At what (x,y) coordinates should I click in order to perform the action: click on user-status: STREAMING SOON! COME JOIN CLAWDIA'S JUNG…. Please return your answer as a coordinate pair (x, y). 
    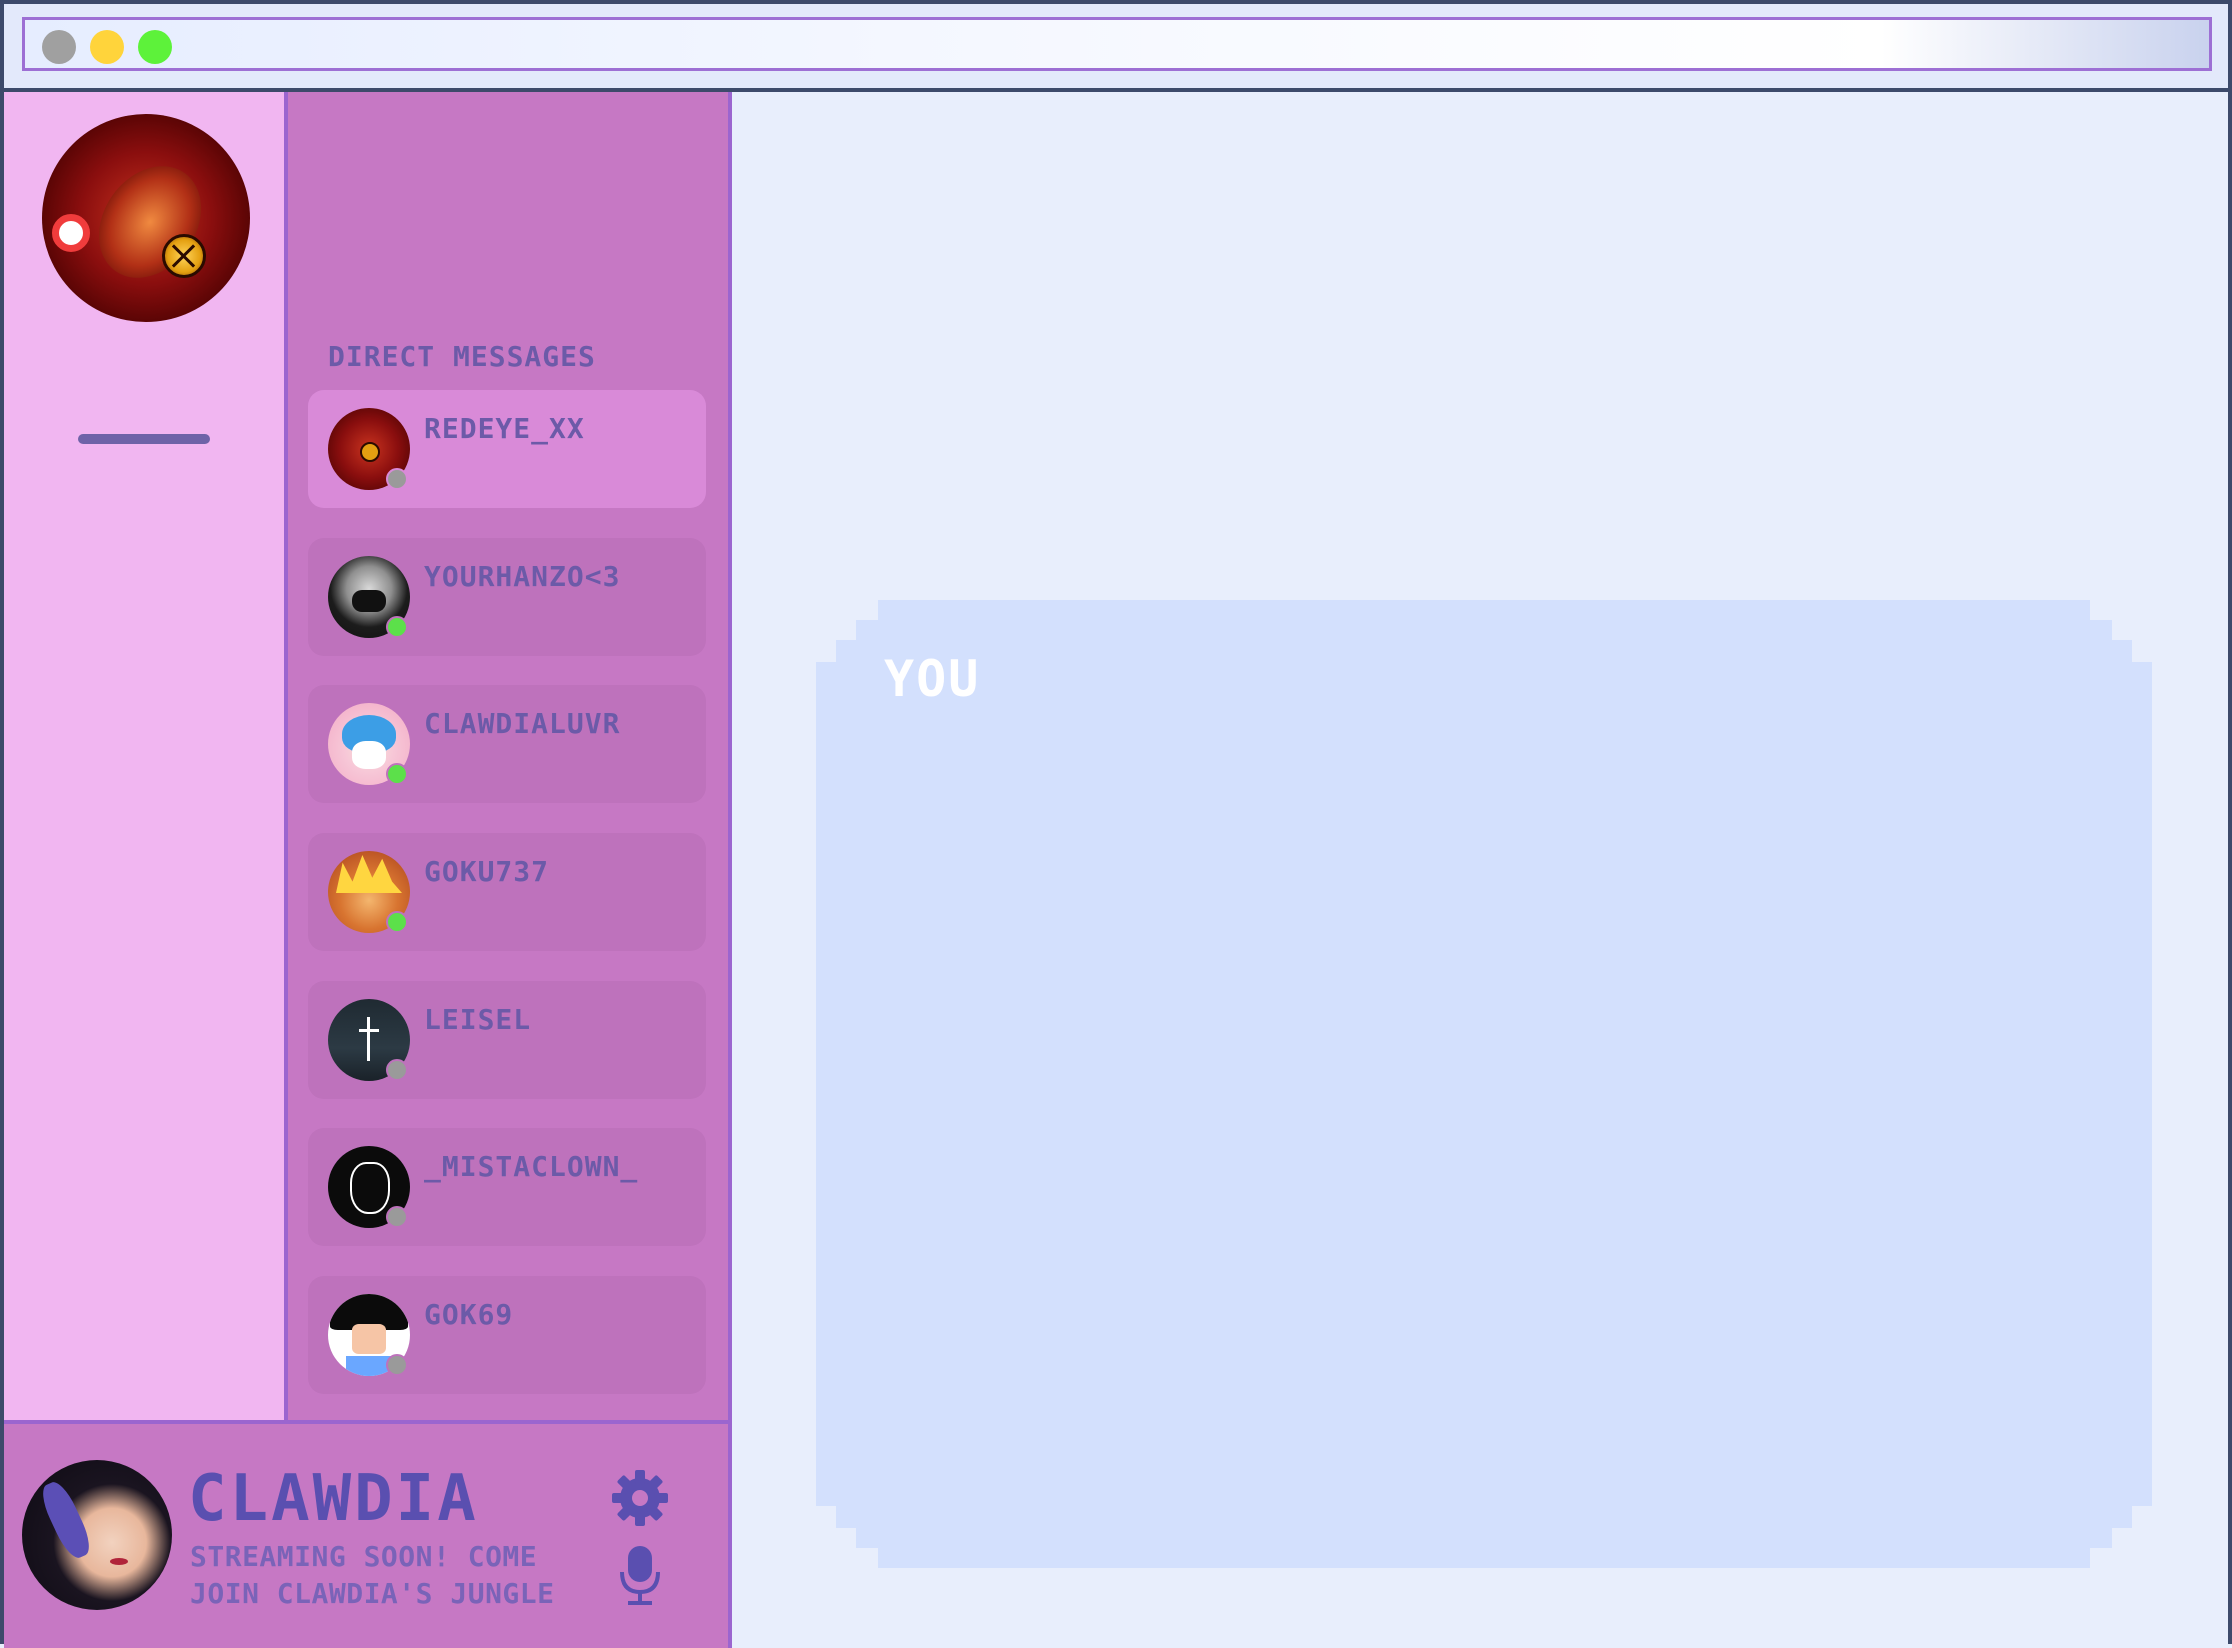
    Looking at the image, I should click on (390, 1575).